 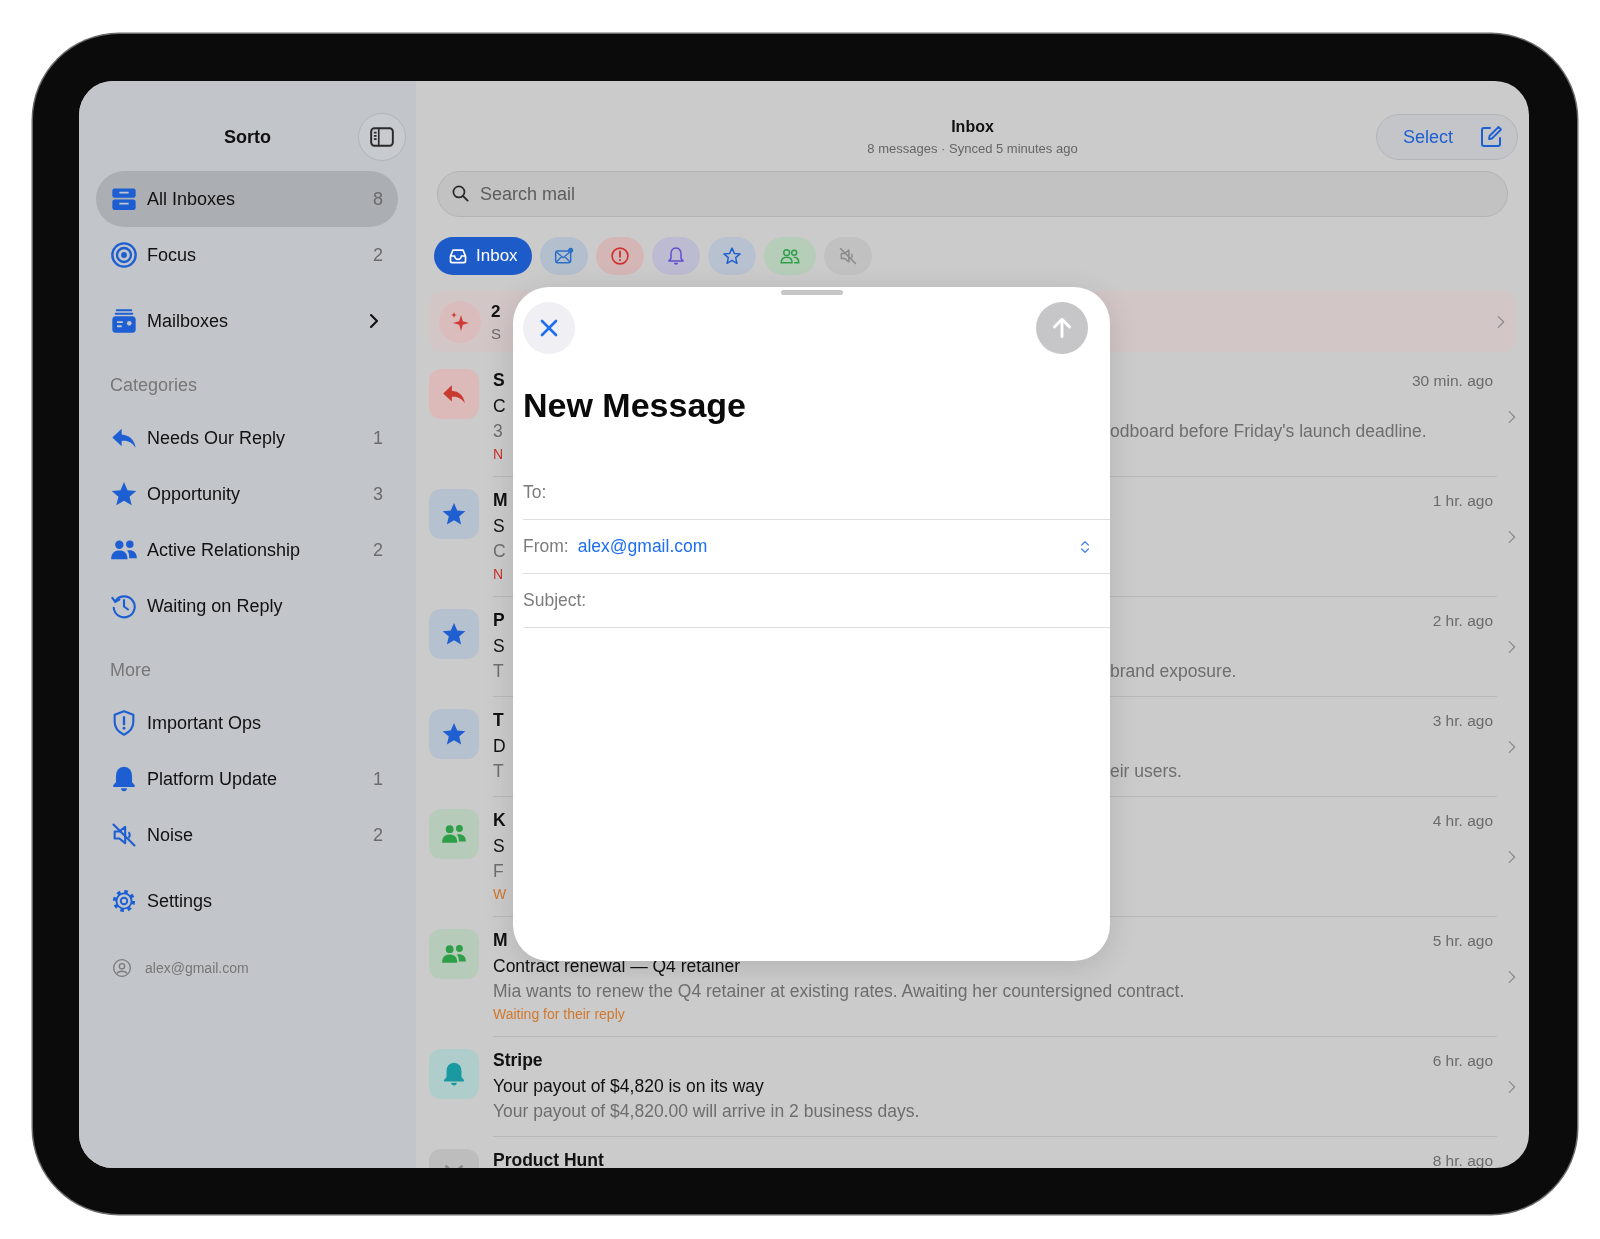 What do you see at coordinates (378, 494) in the screenshot?
I see `count-label: 3` at bounding box center [378, 494].